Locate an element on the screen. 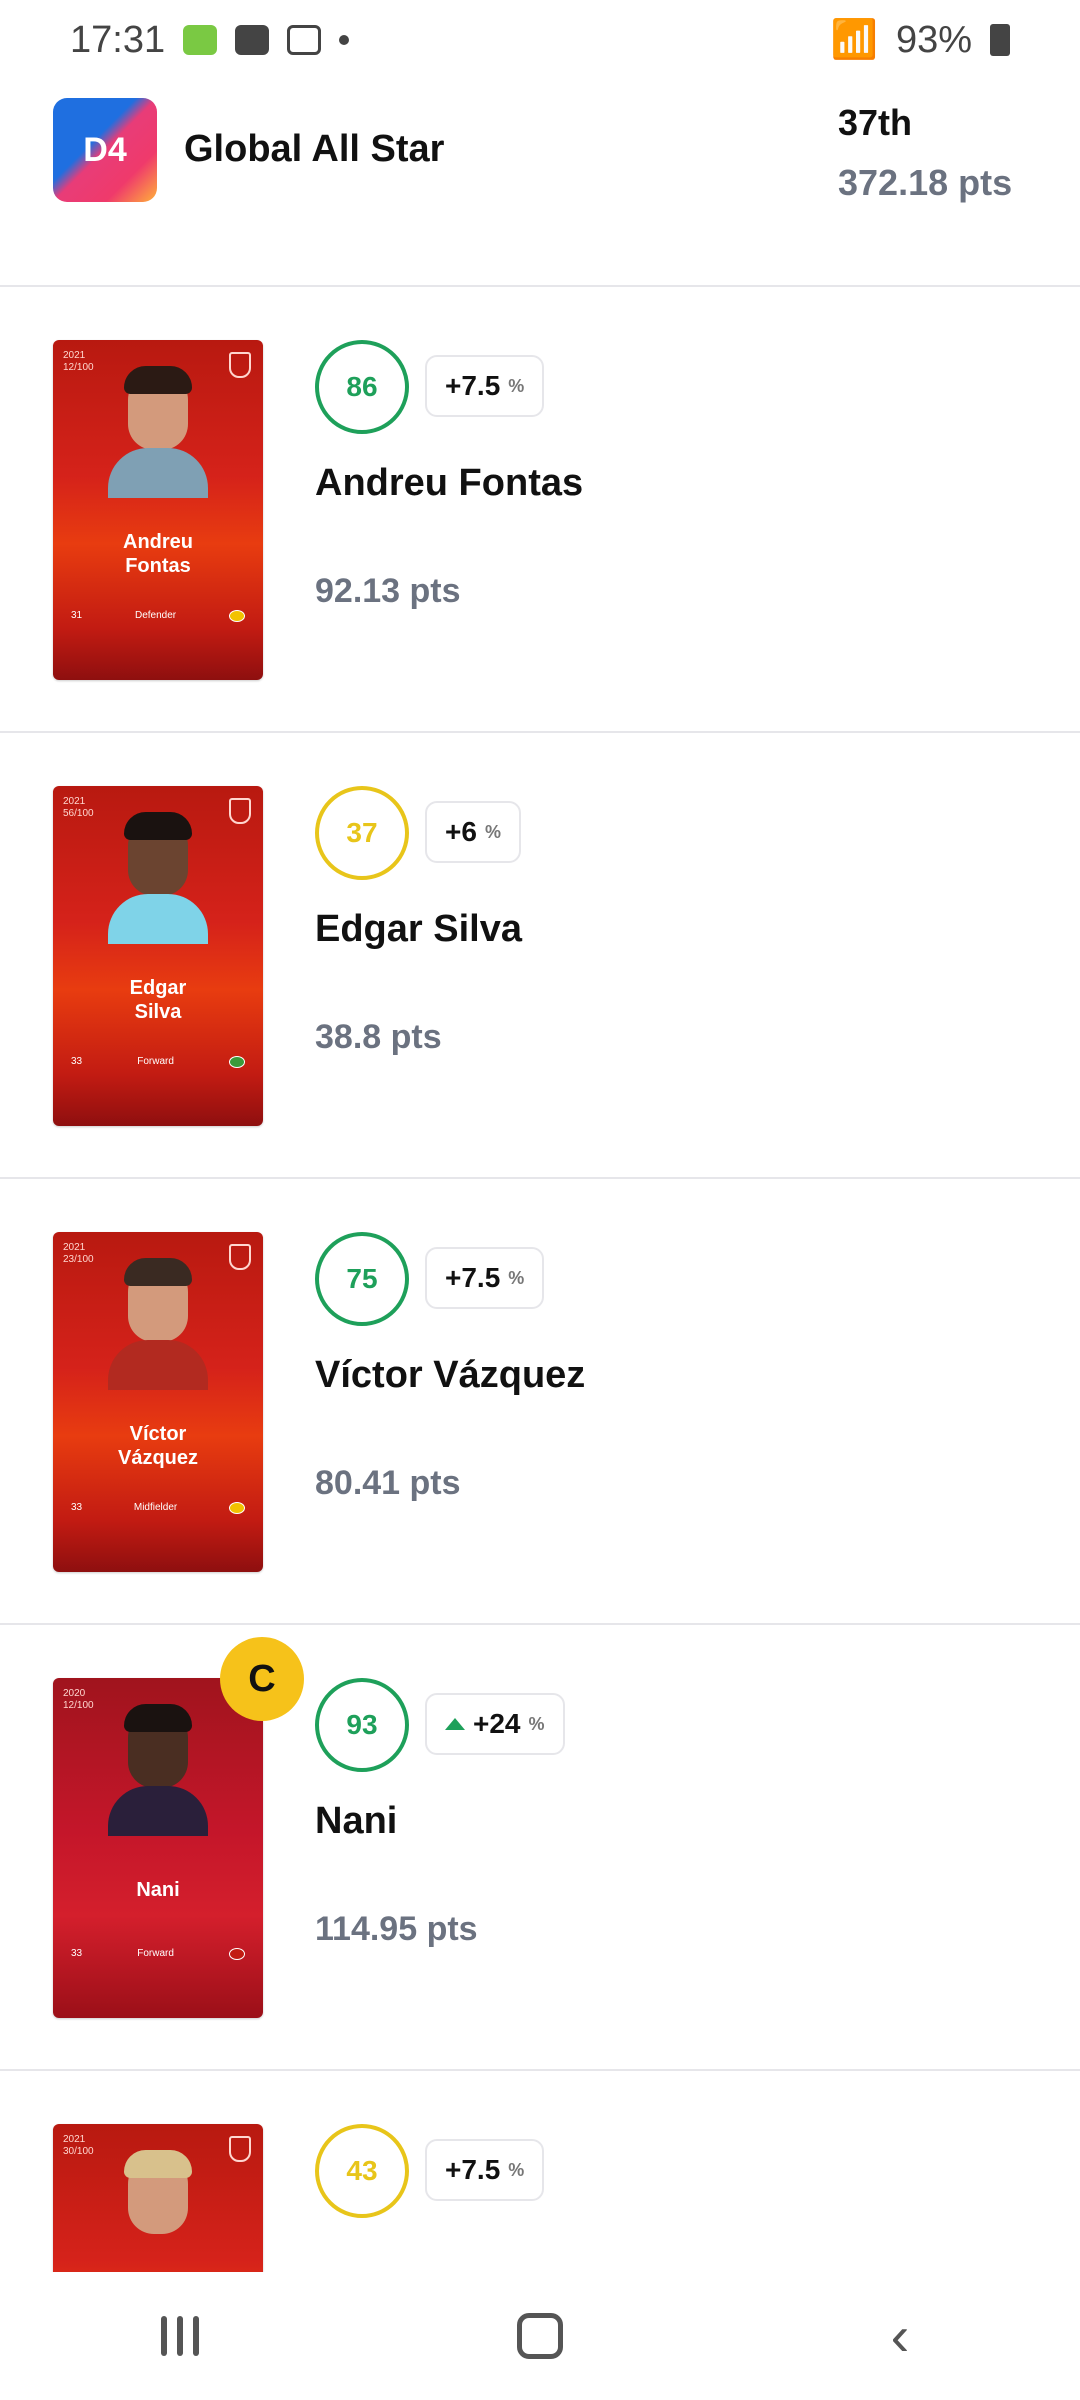  status-right: 📶 93% is located at coordinates (920, 40).